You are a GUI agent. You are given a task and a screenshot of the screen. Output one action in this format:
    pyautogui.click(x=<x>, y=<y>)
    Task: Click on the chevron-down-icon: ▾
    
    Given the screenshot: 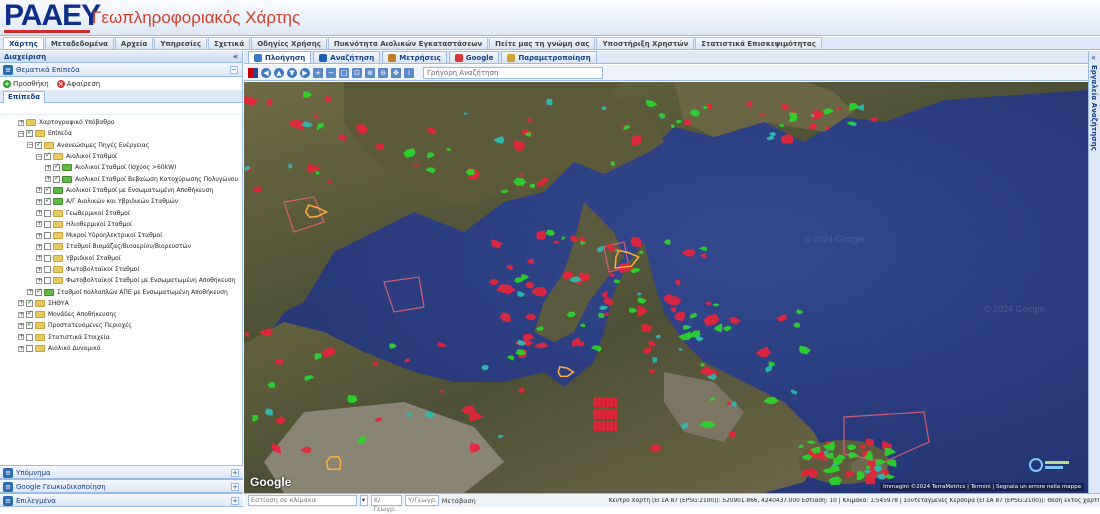 What is the action you would take?
    pyautogui.click(x=363, y=500)
    